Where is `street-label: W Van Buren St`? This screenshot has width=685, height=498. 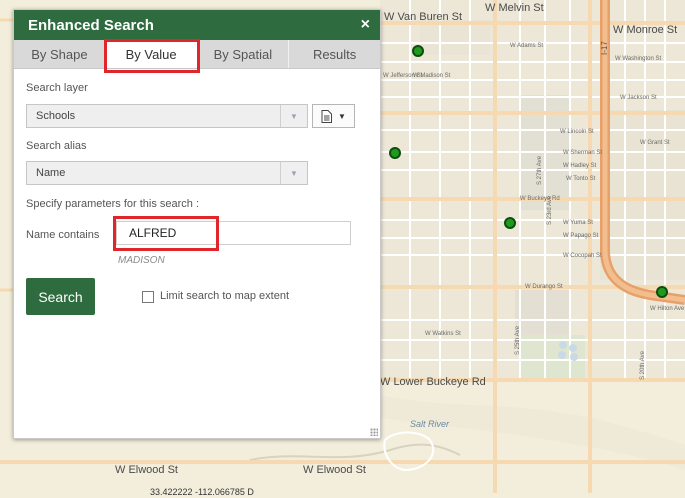 street-label: W Van Buren St is located at coordinates (423, 17).